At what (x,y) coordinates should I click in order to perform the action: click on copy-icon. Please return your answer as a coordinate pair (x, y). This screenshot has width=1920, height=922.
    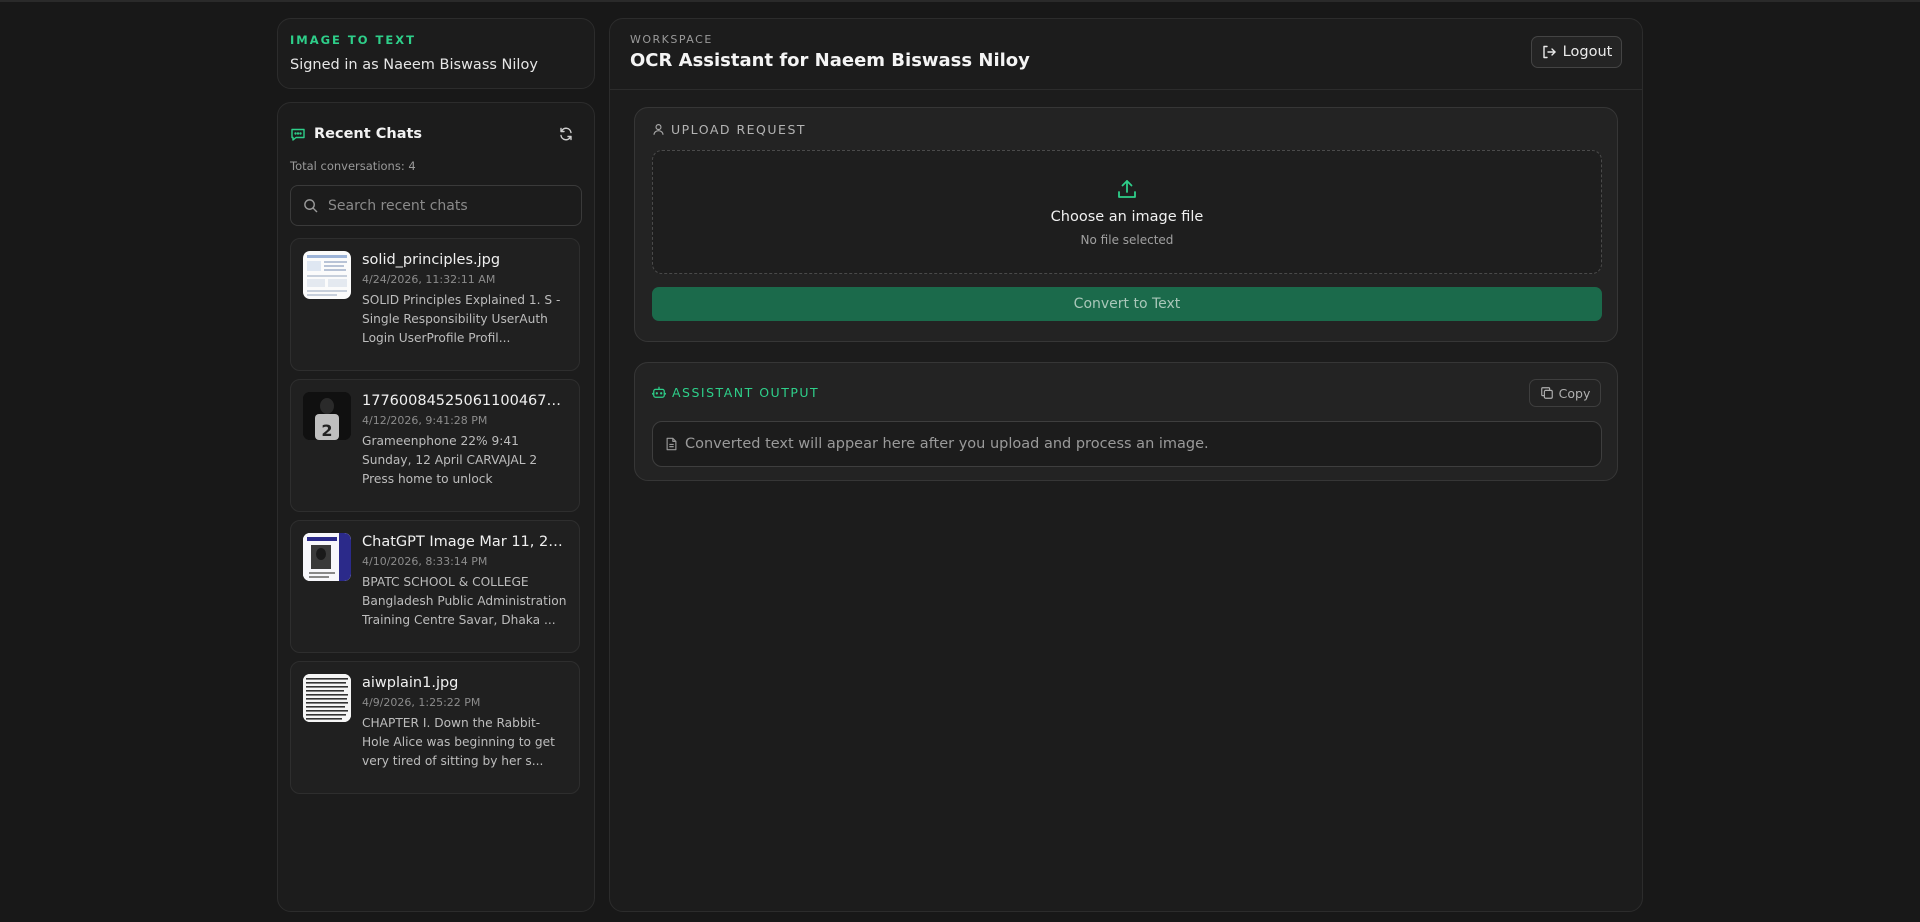
    Looking at the image, I should click on (1547, 393).